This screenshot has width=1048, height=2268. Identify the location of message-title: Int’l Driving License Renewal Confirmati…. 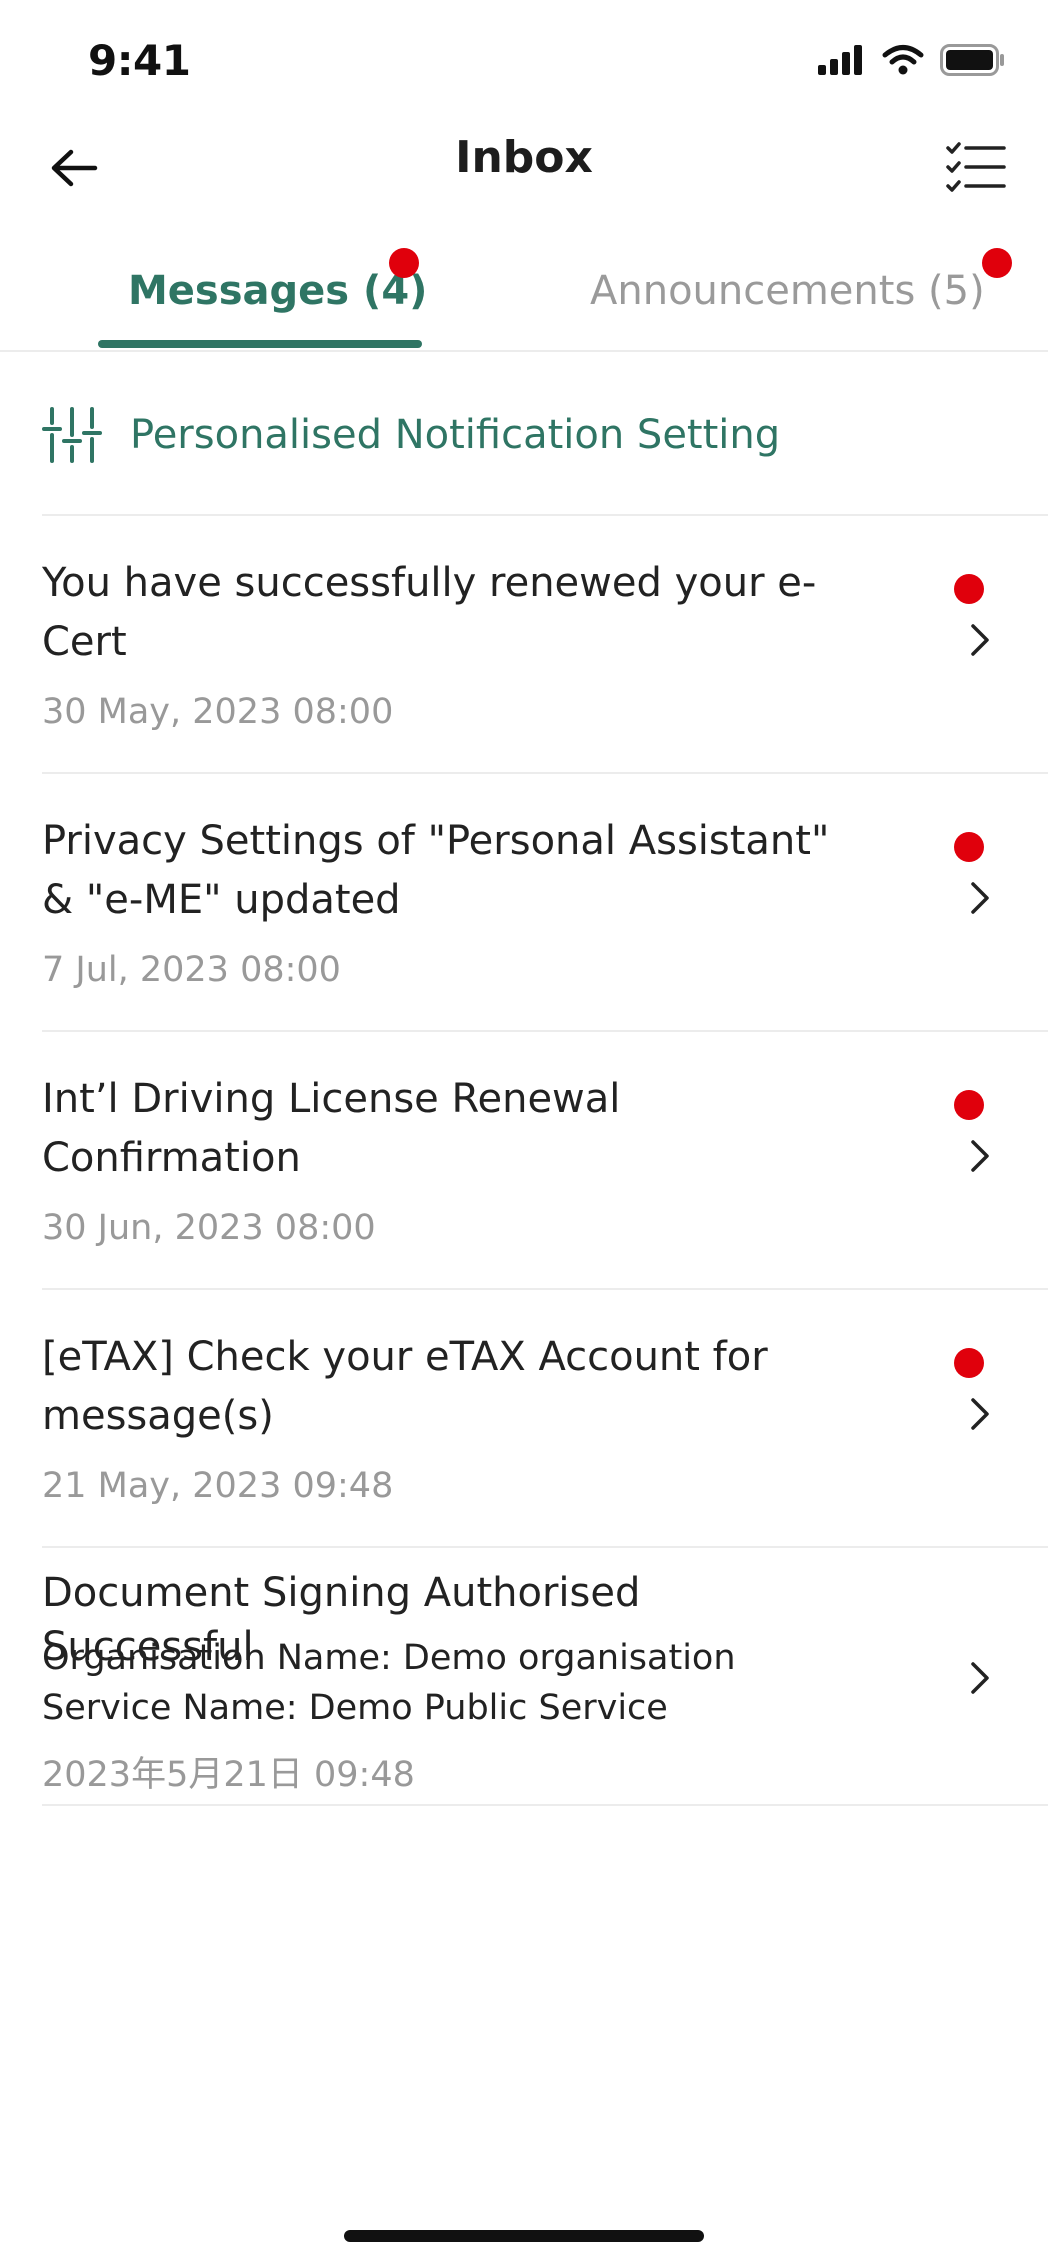
(331, 1128).